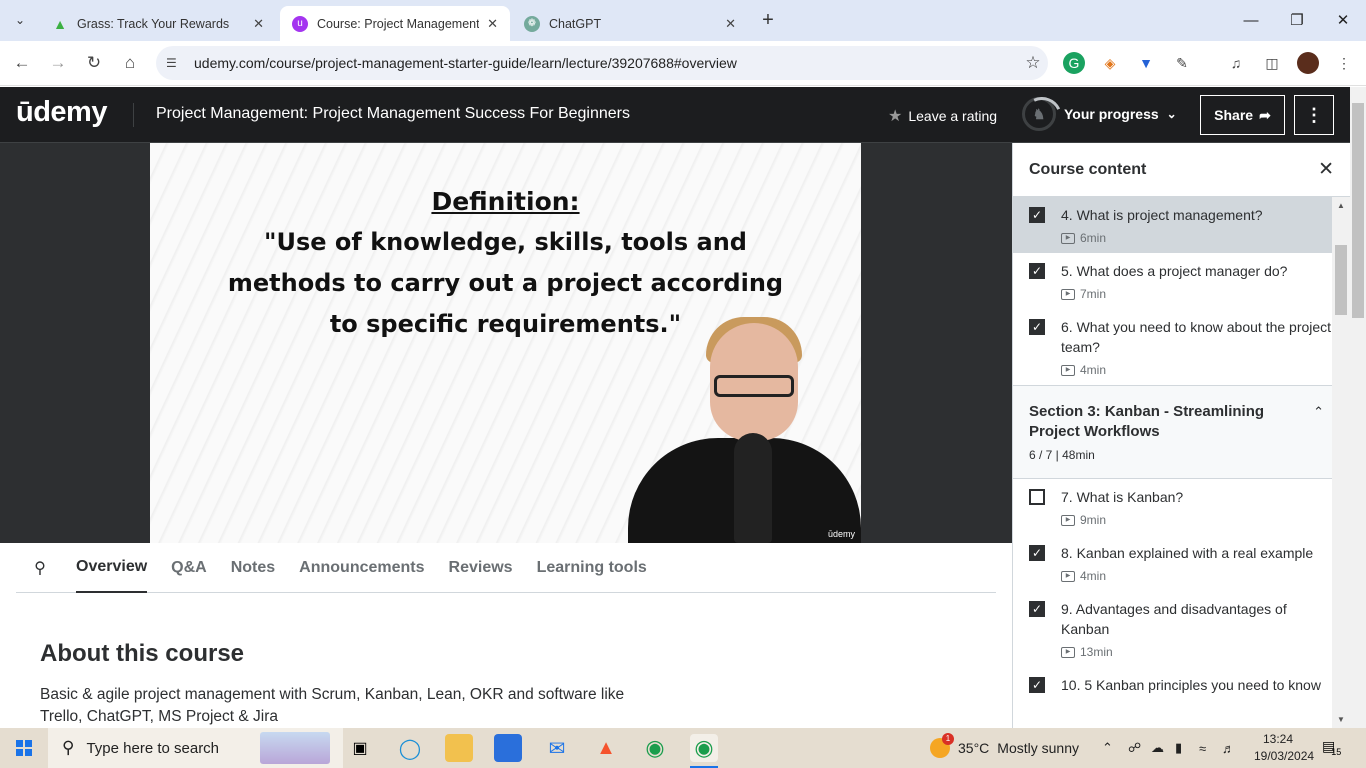 The height and width of the screenshot is (768, 1366). I want to click on media-controls-icon: ♫, so click(1236, 63).